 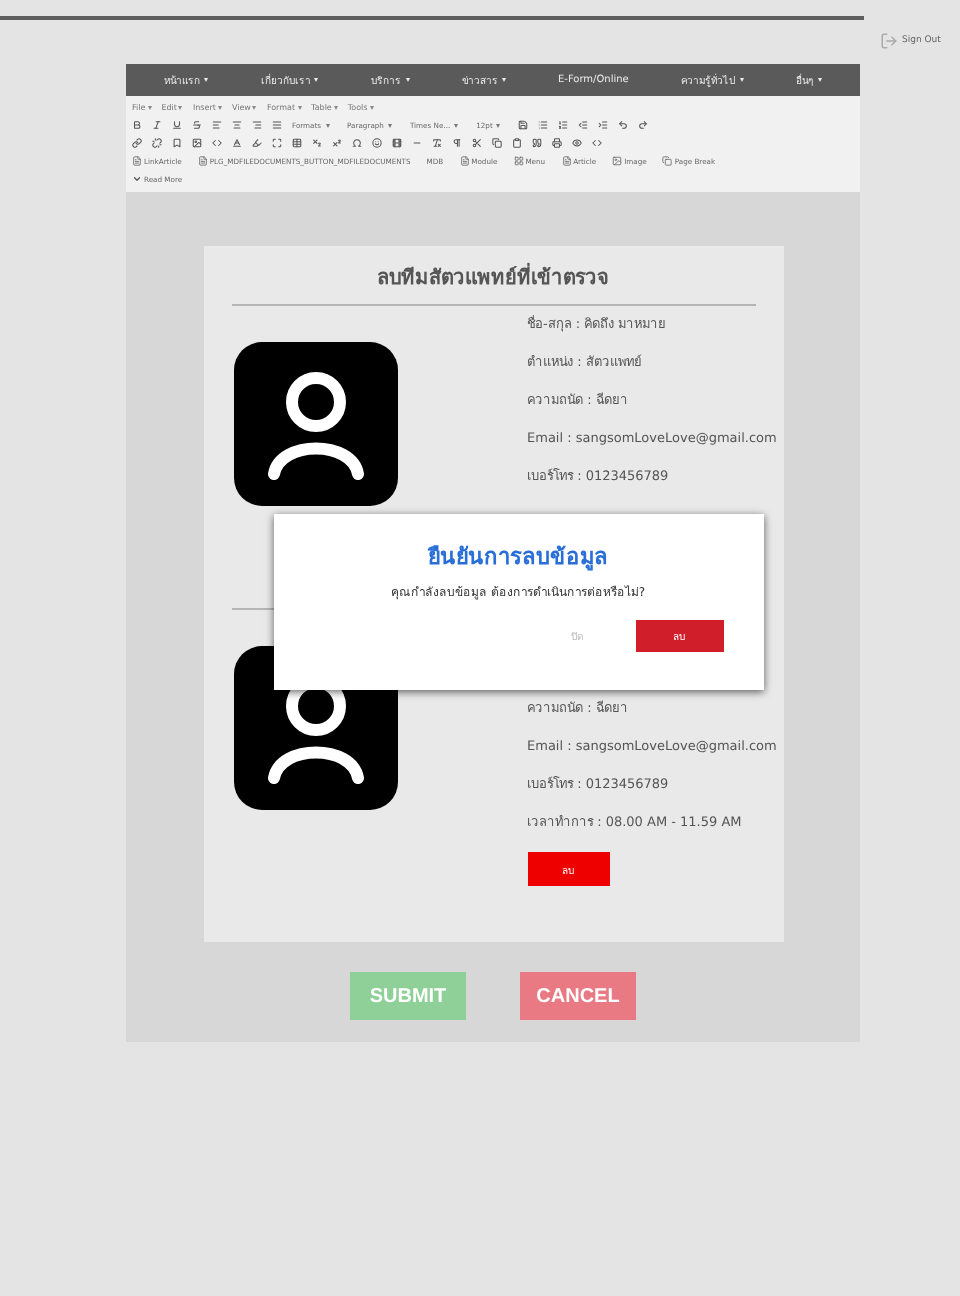 I want to click on code-icon, so click(x=217, y=143).